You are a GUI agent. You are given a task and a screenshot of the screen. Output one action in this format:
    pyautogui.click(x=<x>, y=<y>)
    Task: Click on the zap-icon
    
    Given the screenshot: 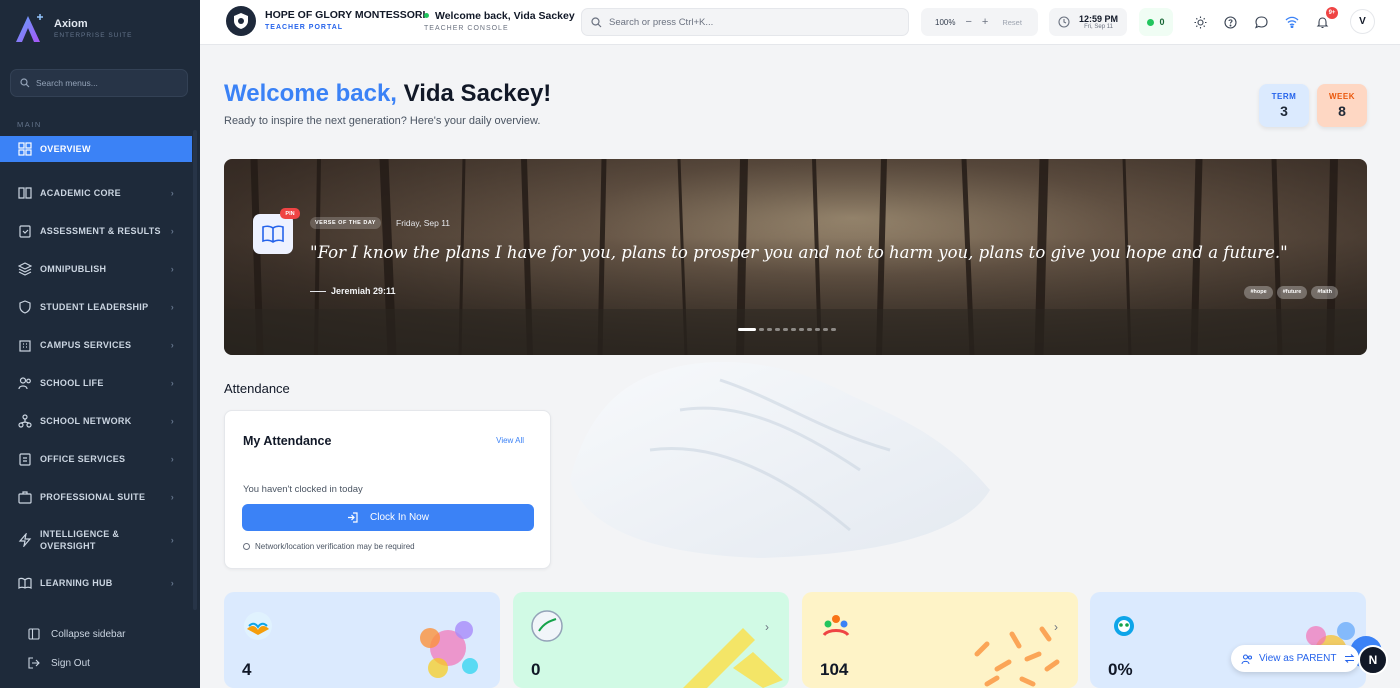 What is the action you would take?
    pyautogui.click(x=25, y=540)
    